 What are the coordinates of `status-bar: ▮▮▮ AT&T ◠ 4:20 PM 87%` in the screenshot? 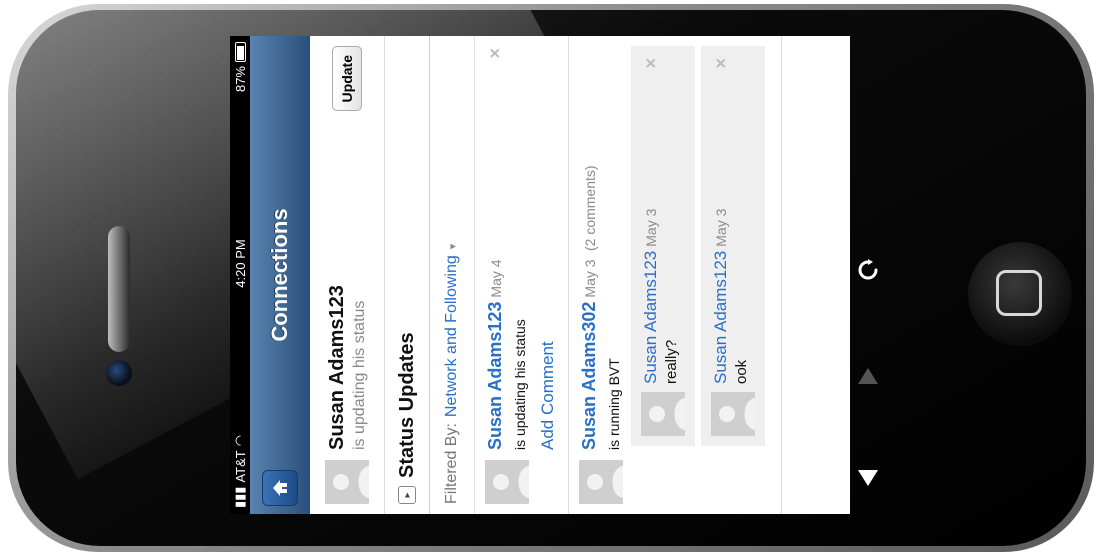 It's located at (240, 275).